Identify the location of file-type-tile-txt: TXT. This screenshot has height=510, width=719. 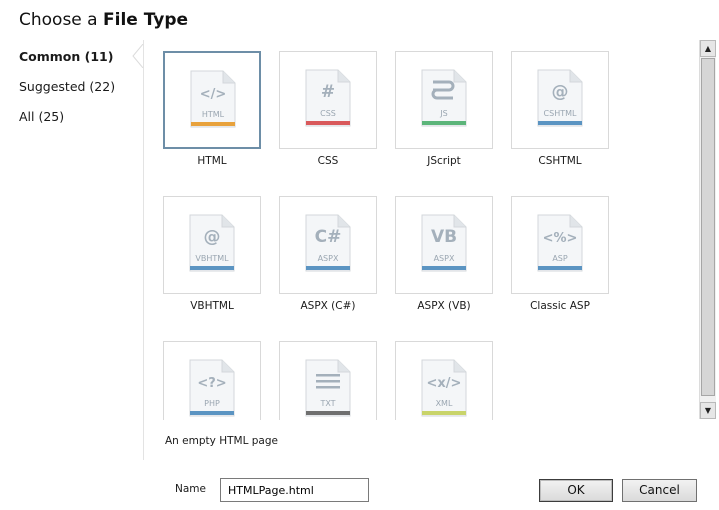
(328, 380).